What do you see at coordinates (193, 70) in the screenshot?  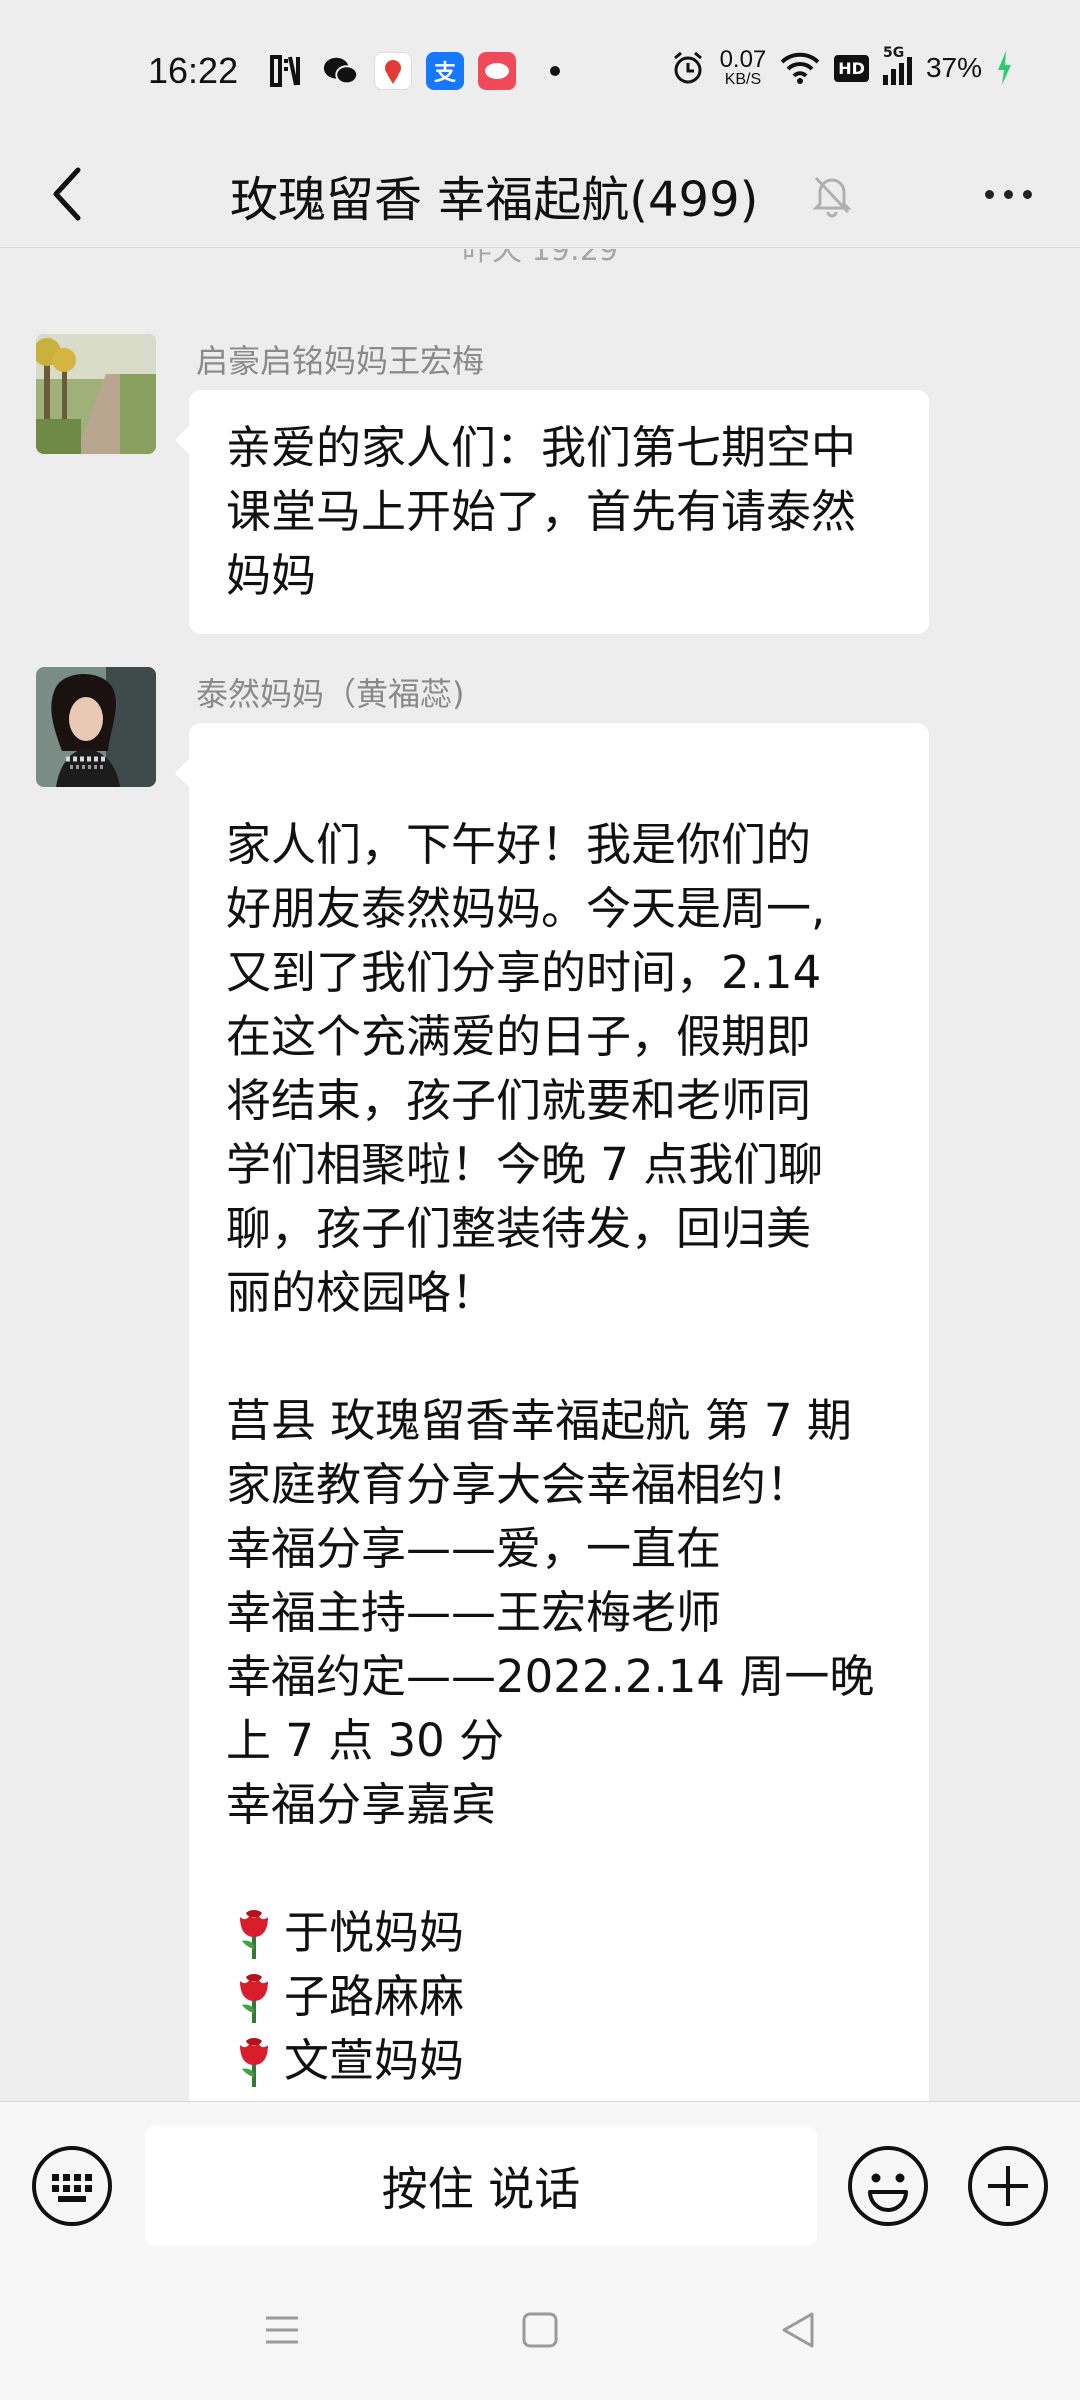 I see `status-time: 16:22` at bounding box center [193, 70].